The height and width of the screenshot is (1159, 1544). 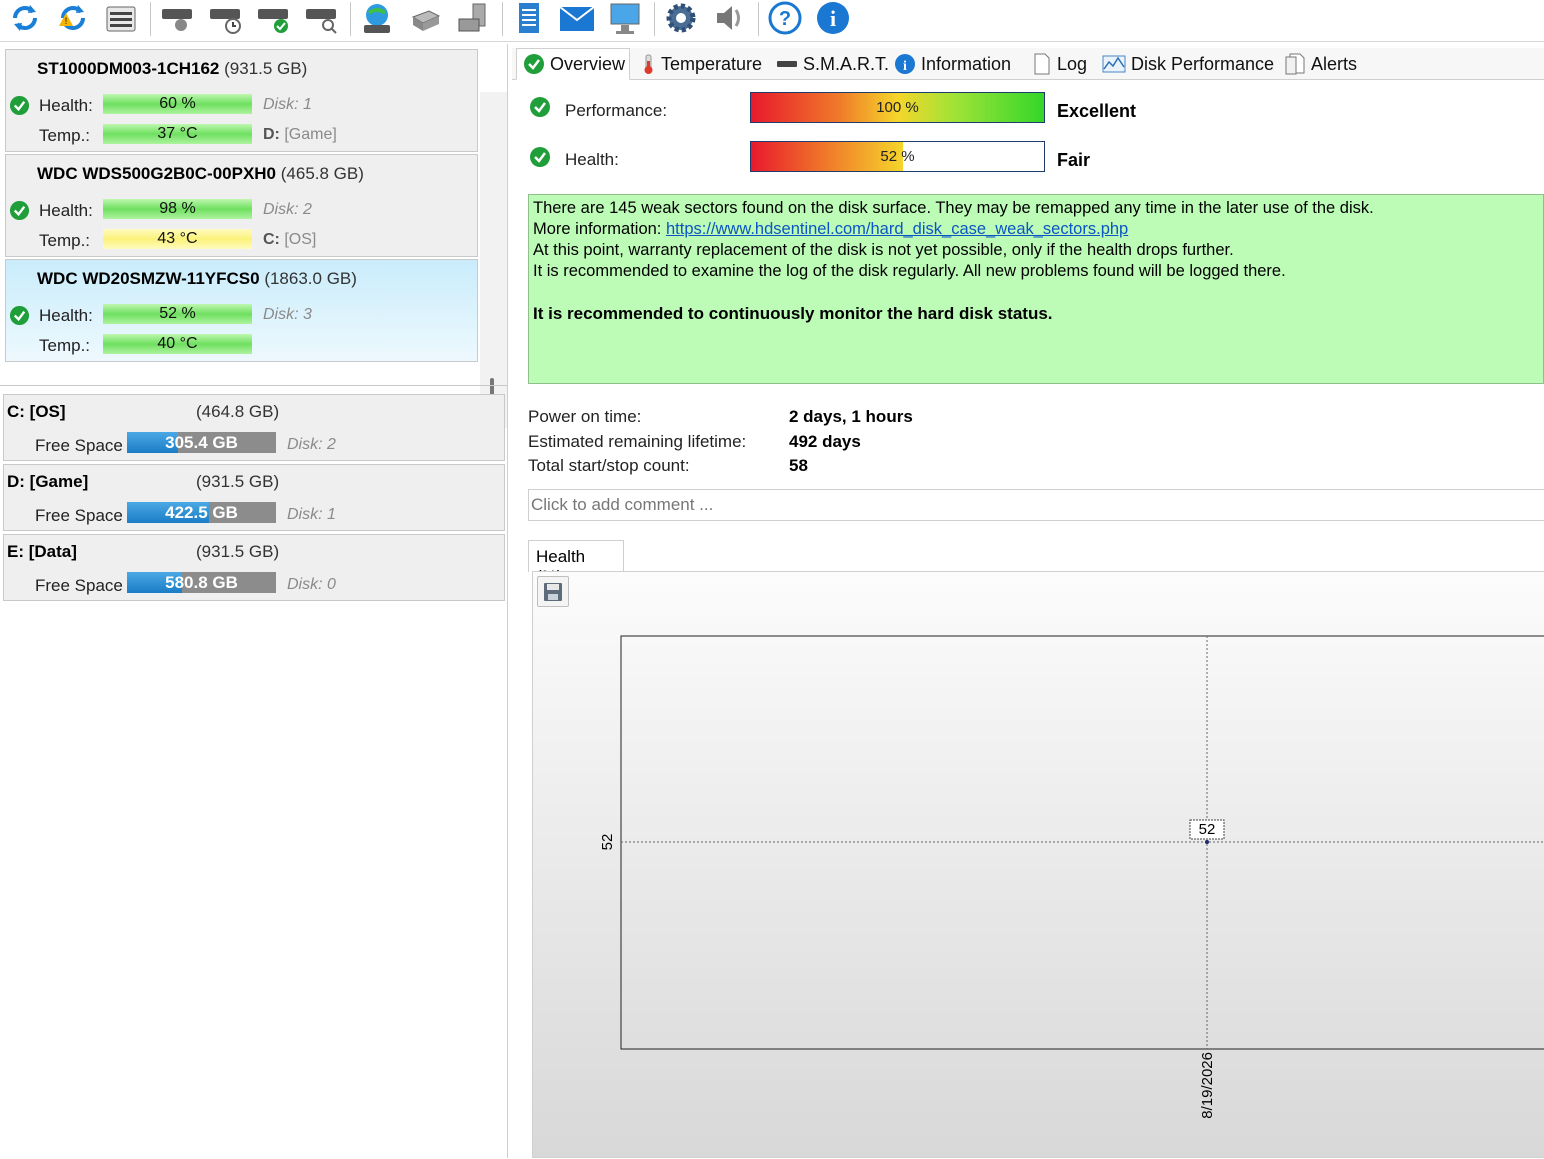 I want to click on health-bar: 98 %, so click(x=177, y=209).